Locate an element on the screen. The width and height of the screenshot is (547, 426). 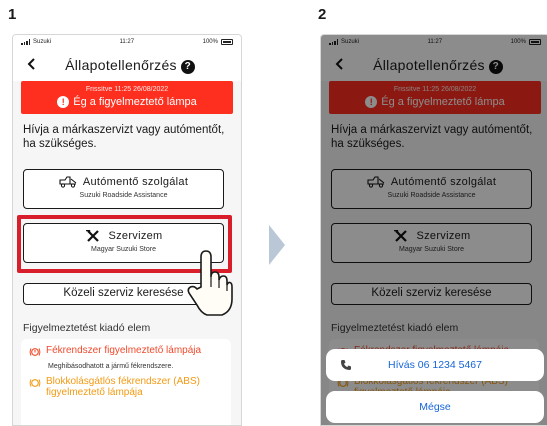
warning-item-title: Fékrendszer figyelmeztető lámpája is located at coordinates (124, 350).